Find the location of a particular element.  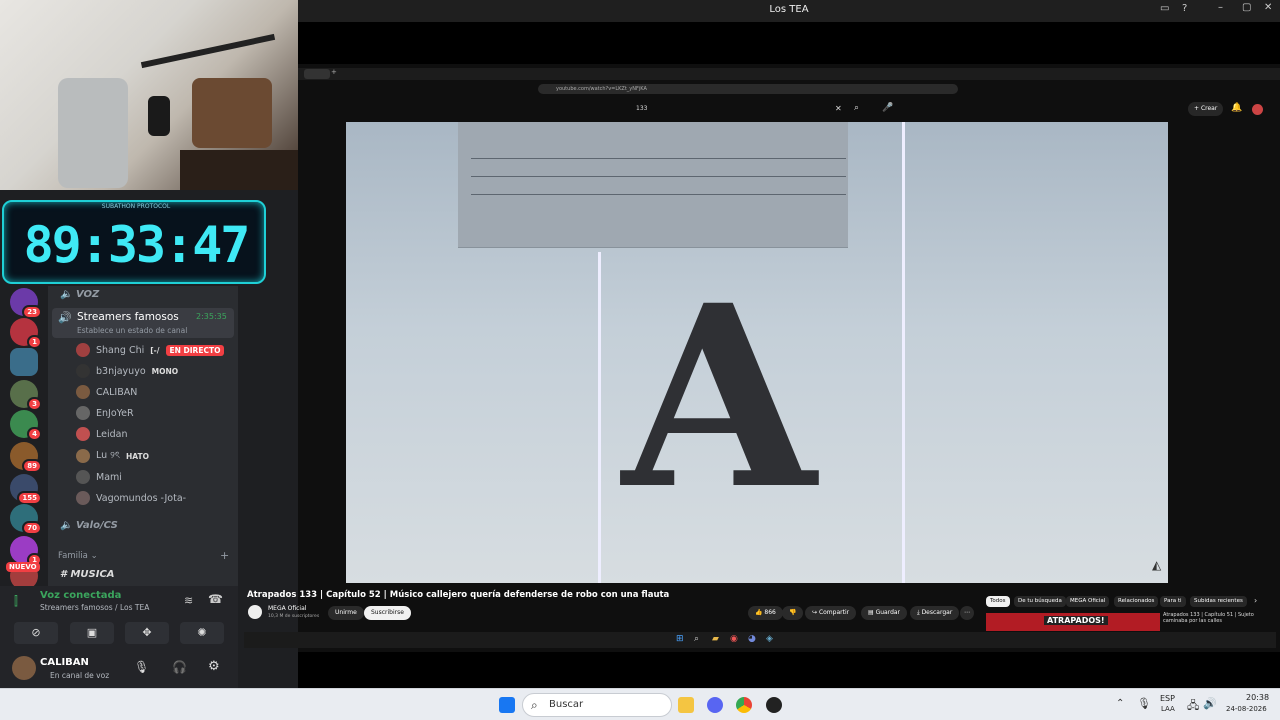

save-button: ▤ Guardar is located at coordinates (884, 613).